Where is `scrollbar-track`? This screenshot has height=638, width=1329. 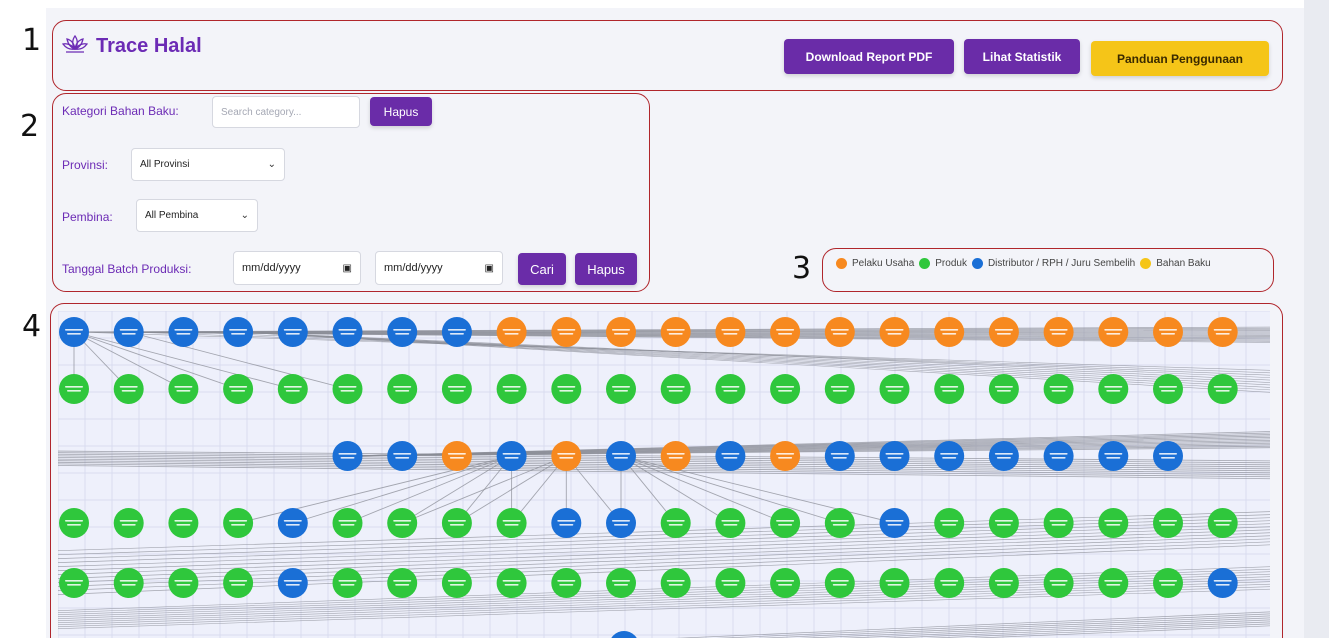
scrollbar-track is located at coordinates (1316, 319).